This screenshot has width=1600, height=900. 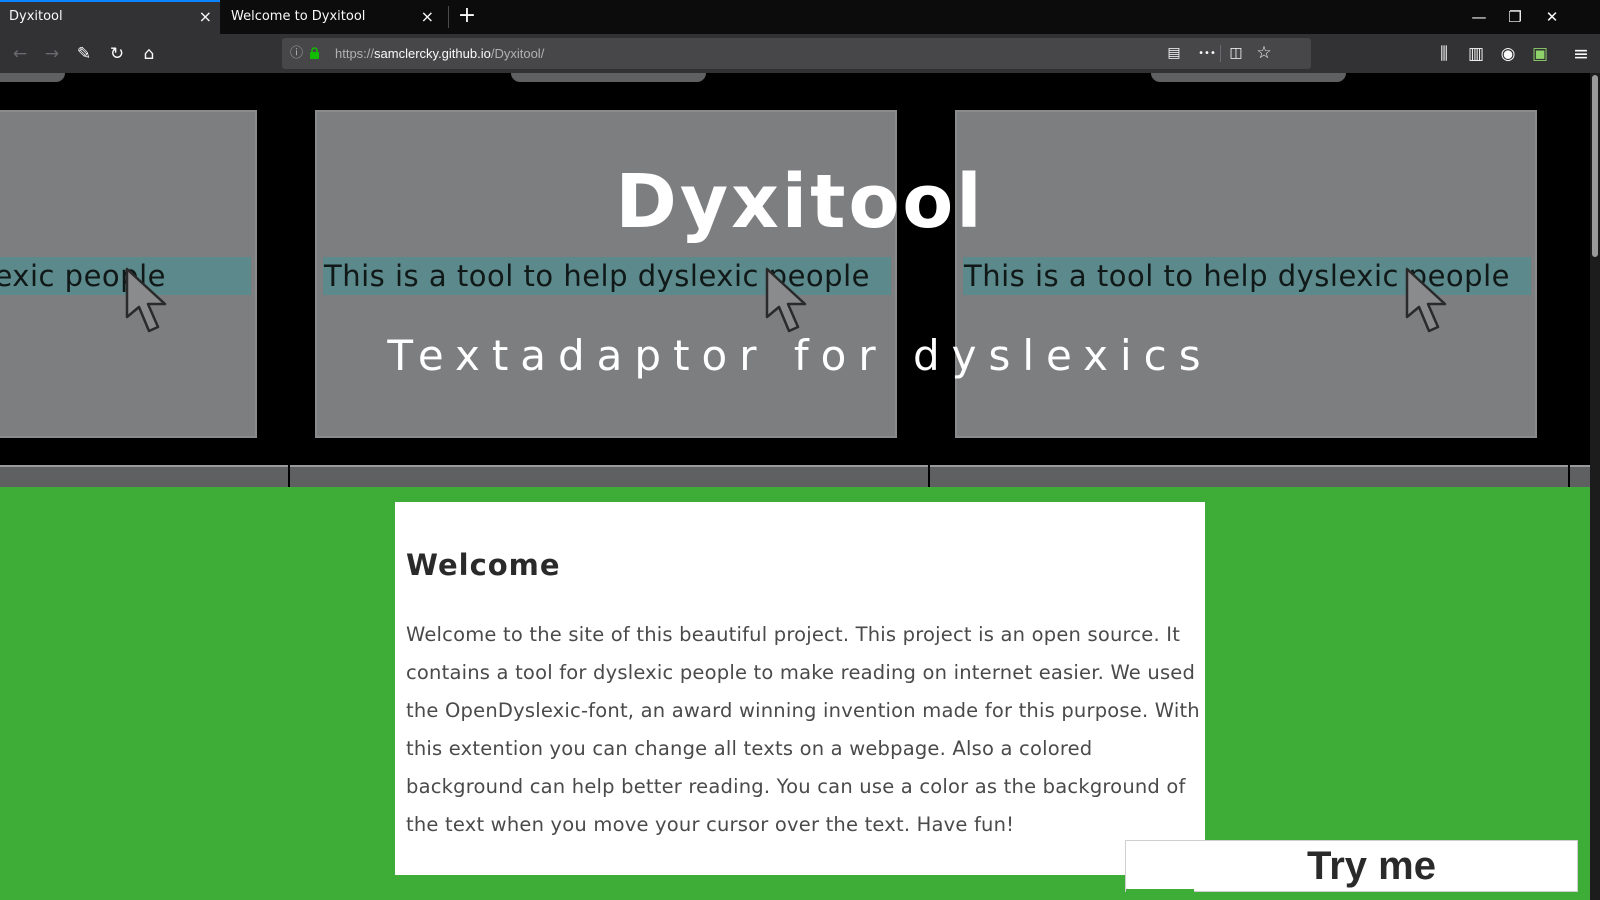 What do you see at coordinates (1236, 53) in the screenshot?
I see `pocket-icon: ◫` at bounding box center [1236, 53].